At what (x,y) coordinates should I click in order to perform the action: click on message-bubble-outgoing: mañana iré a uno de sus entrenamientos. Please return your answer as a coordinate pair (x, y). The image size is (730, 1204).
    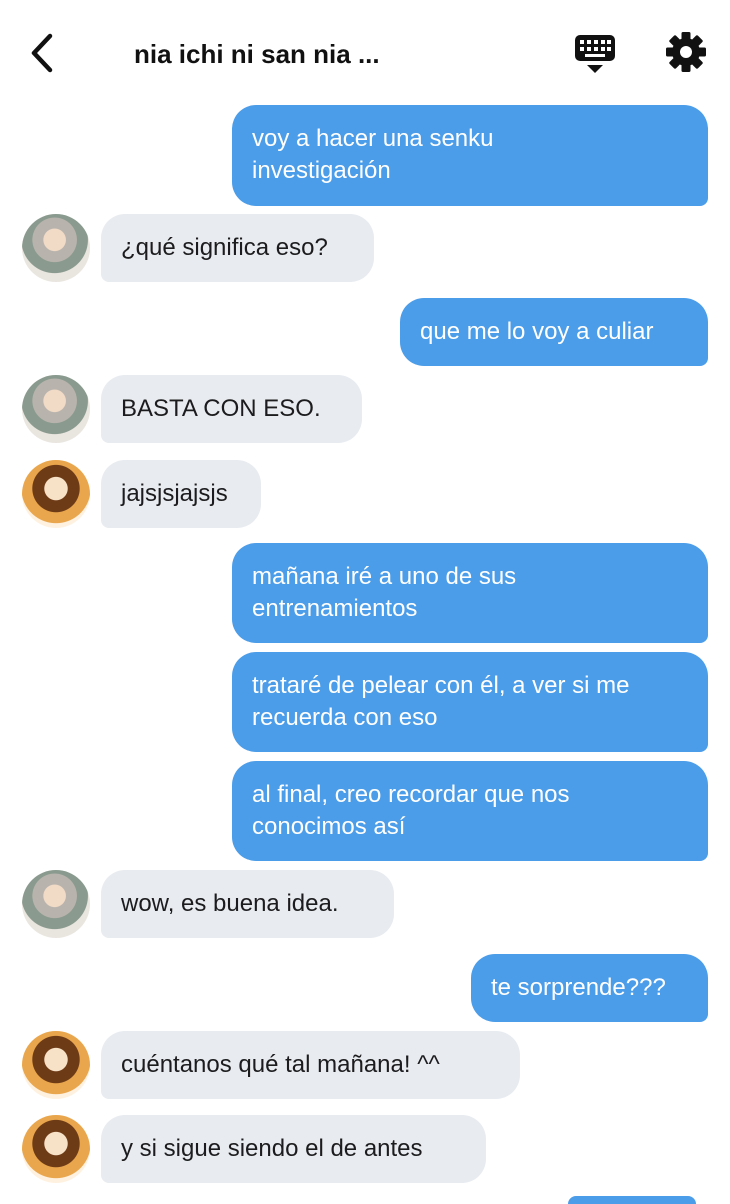
    Looking at the image, I should click on (470, 593).